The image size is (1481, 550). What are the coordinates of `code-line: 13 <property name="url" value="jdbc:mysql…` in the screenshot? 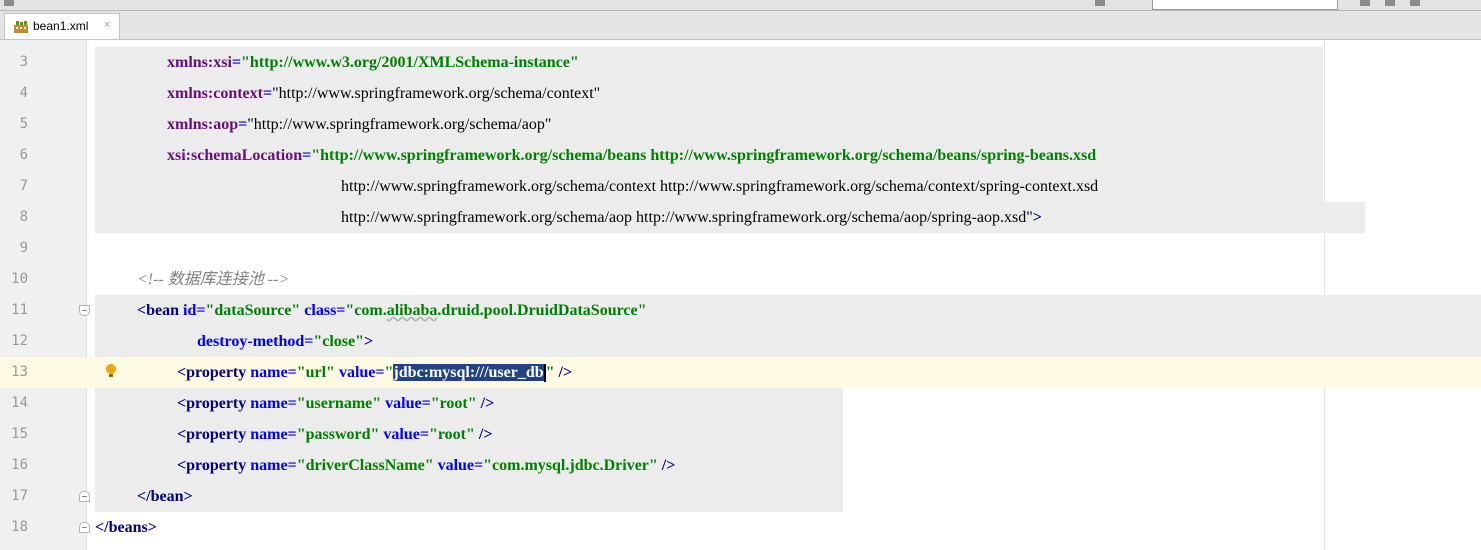 It's located at (740, 372).